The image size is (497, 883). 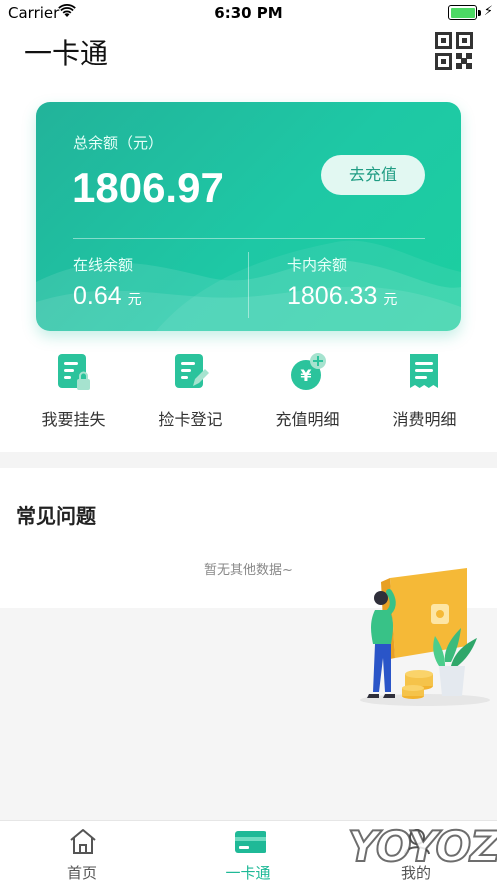 I want to click on report-loss-icon, so click(x=74, y=372).